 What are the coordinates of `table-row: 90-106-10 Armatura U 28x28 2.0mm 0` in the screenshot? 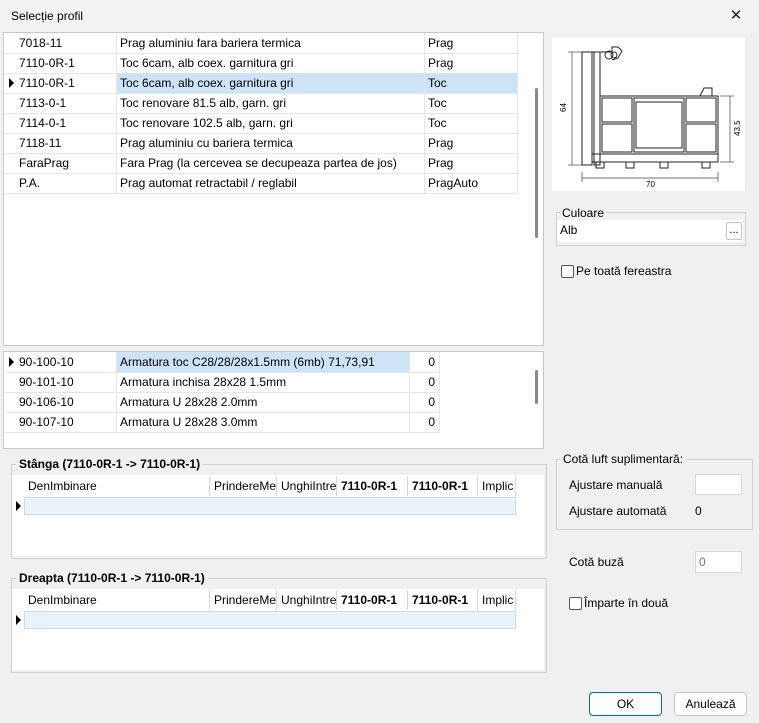 It's located at (222, 402).